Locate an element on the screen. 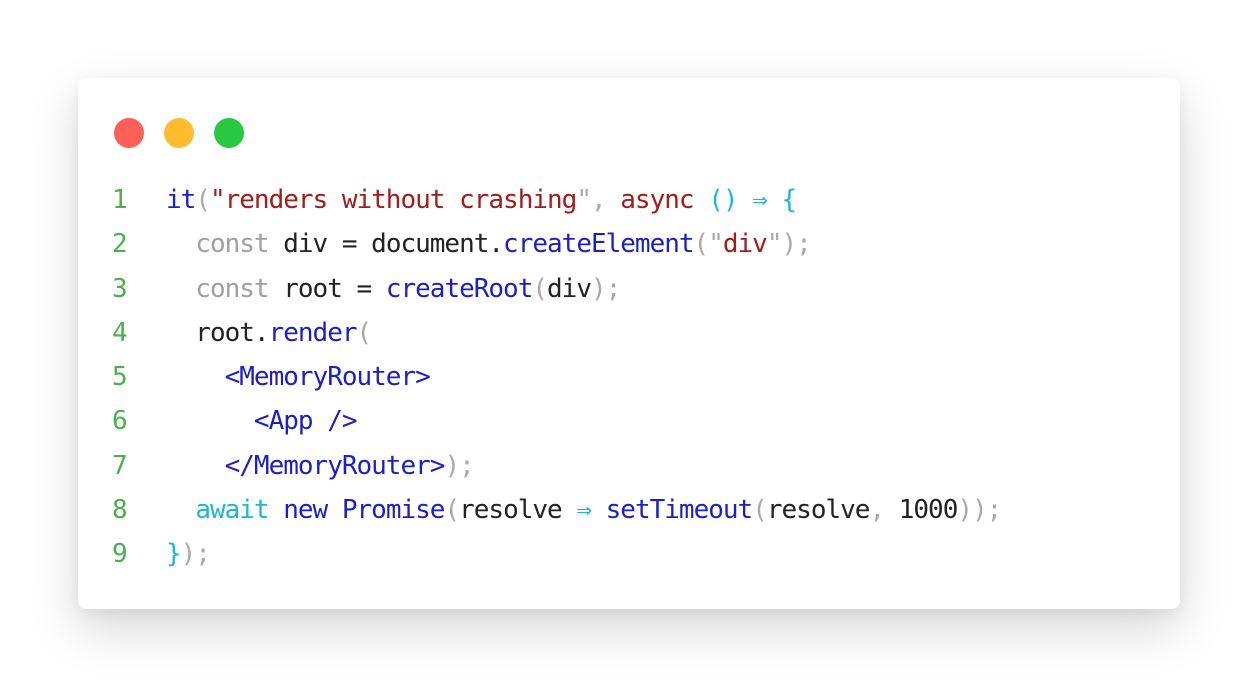 This screenshot has width=1258, height=688. line-number: 9 is located at coordinates (120, 554).